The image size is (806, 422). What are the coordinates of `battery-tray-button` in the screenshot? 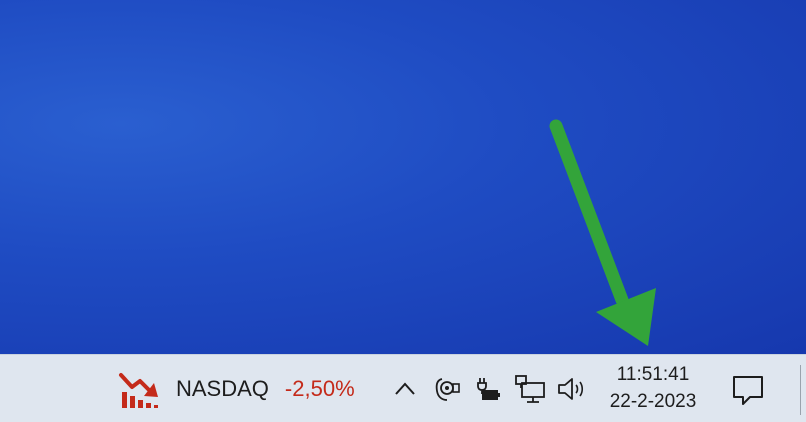 It's located at (487, 389).